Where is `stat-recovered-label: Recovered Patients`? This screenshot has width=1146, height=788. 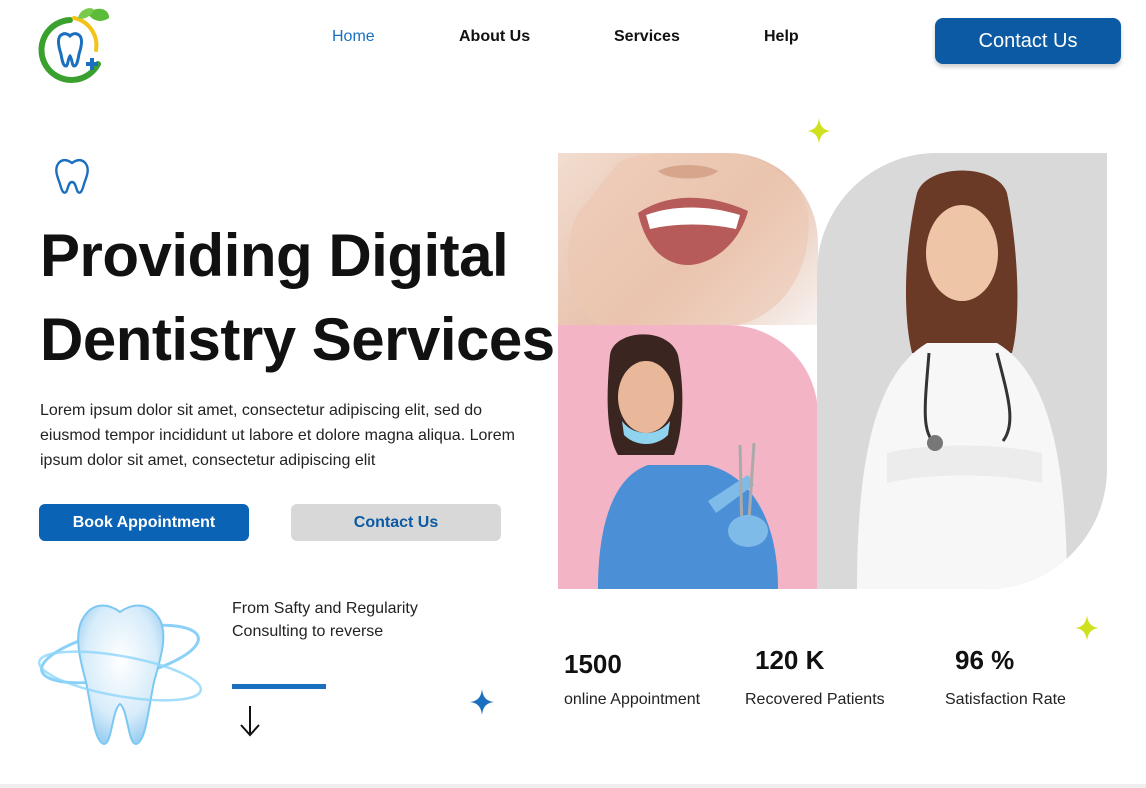 stat-recovered-label: Recovered Patients is located at coordinates (815, 699).